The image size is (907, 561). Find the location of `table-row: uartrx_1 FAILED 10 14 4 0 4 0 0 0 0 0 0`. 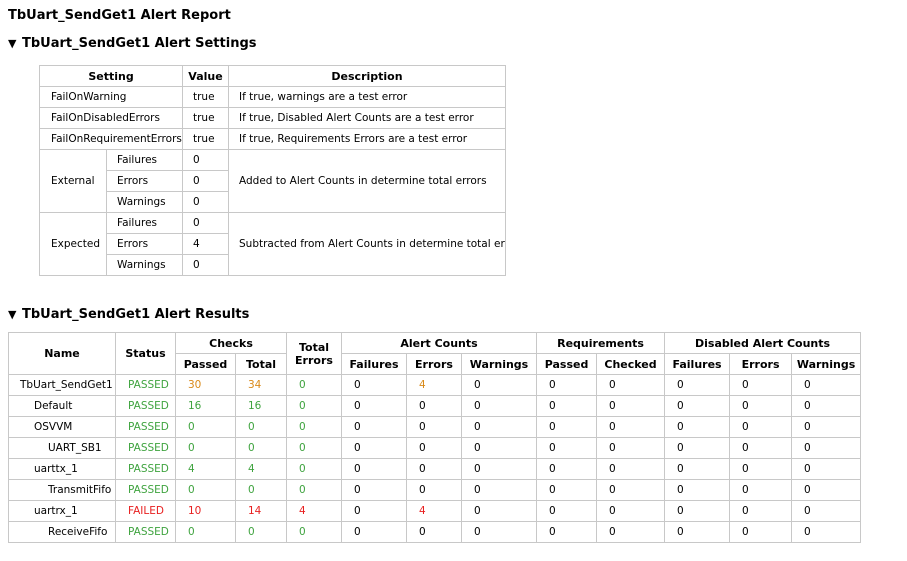

table-row: uartrx_1 FAILED 10 14 4 0 4 0 0 0 0 0 0 is located at coordinates (435, 511).